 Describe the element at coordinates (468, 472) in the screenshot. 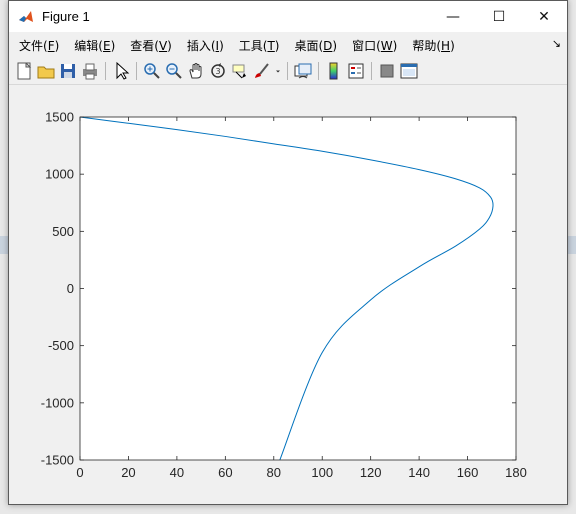

I see `x-tick-label: 160` at that location.